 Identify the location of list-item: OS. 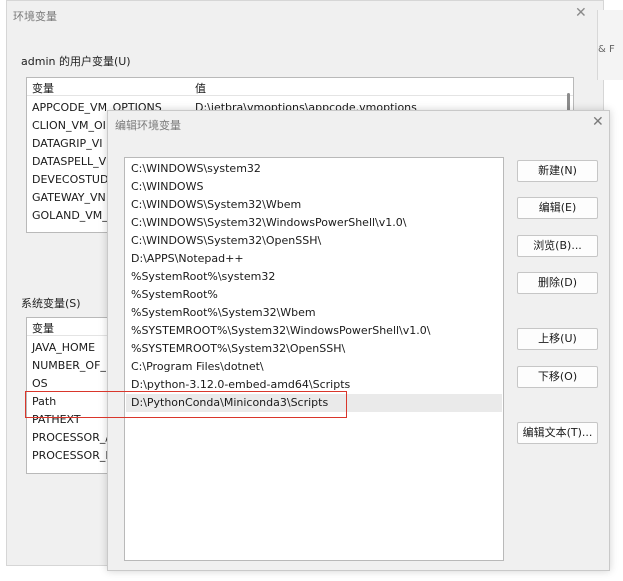
(40, 384).